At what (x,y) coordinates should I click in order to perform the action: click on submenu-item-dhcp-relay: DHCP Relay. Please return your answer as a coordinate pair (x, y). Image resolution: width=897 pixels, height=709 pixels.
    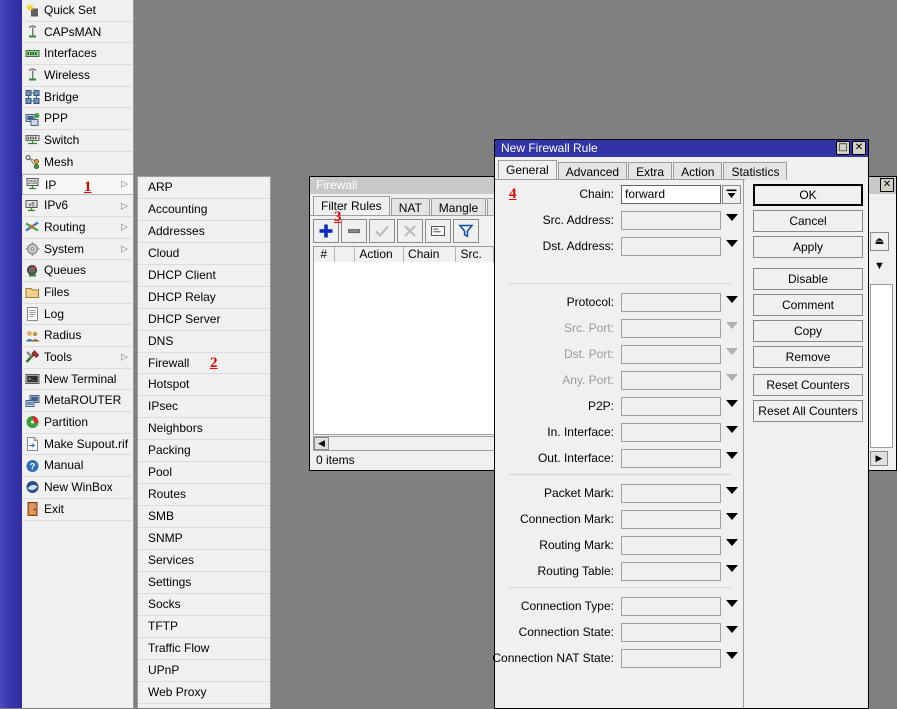
    Looking at the image, I should click on (204, 298).